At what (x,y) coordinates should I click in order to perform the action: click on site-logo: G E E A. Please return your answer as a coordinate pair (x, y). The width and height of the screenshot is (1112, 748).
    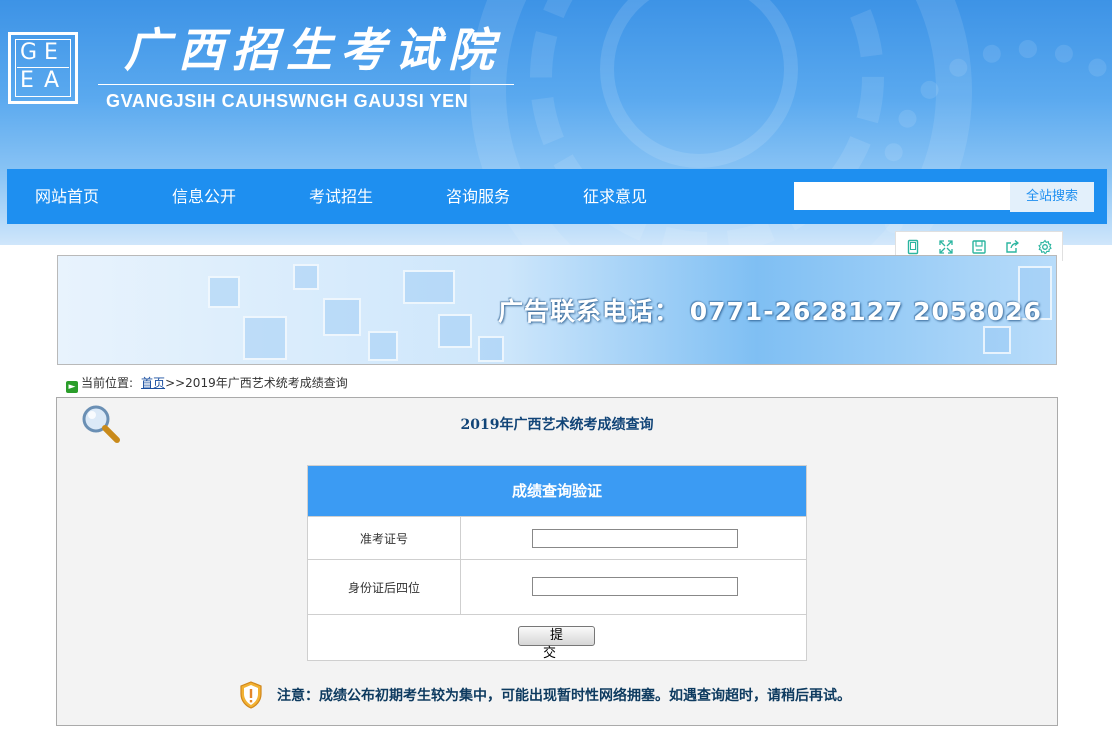
    Looking at the image, I should click on (43, 68).